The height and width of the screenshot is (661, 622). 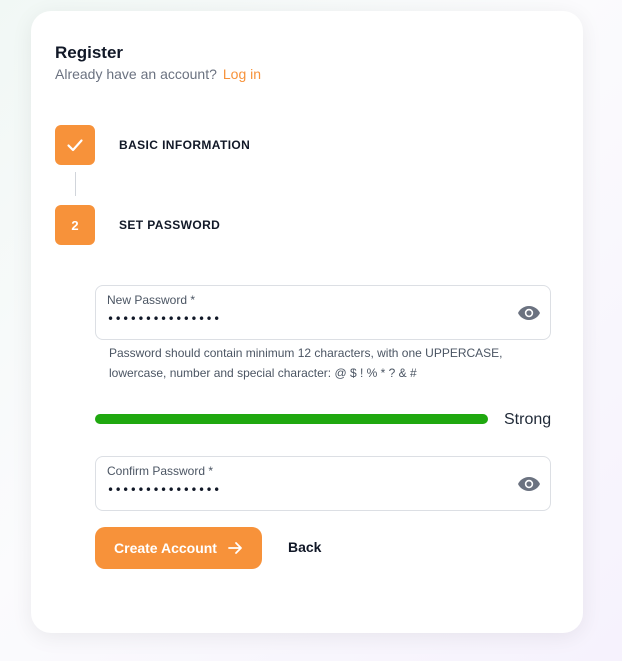 I want to click on step-1-badge, so click(x=75, y=145).